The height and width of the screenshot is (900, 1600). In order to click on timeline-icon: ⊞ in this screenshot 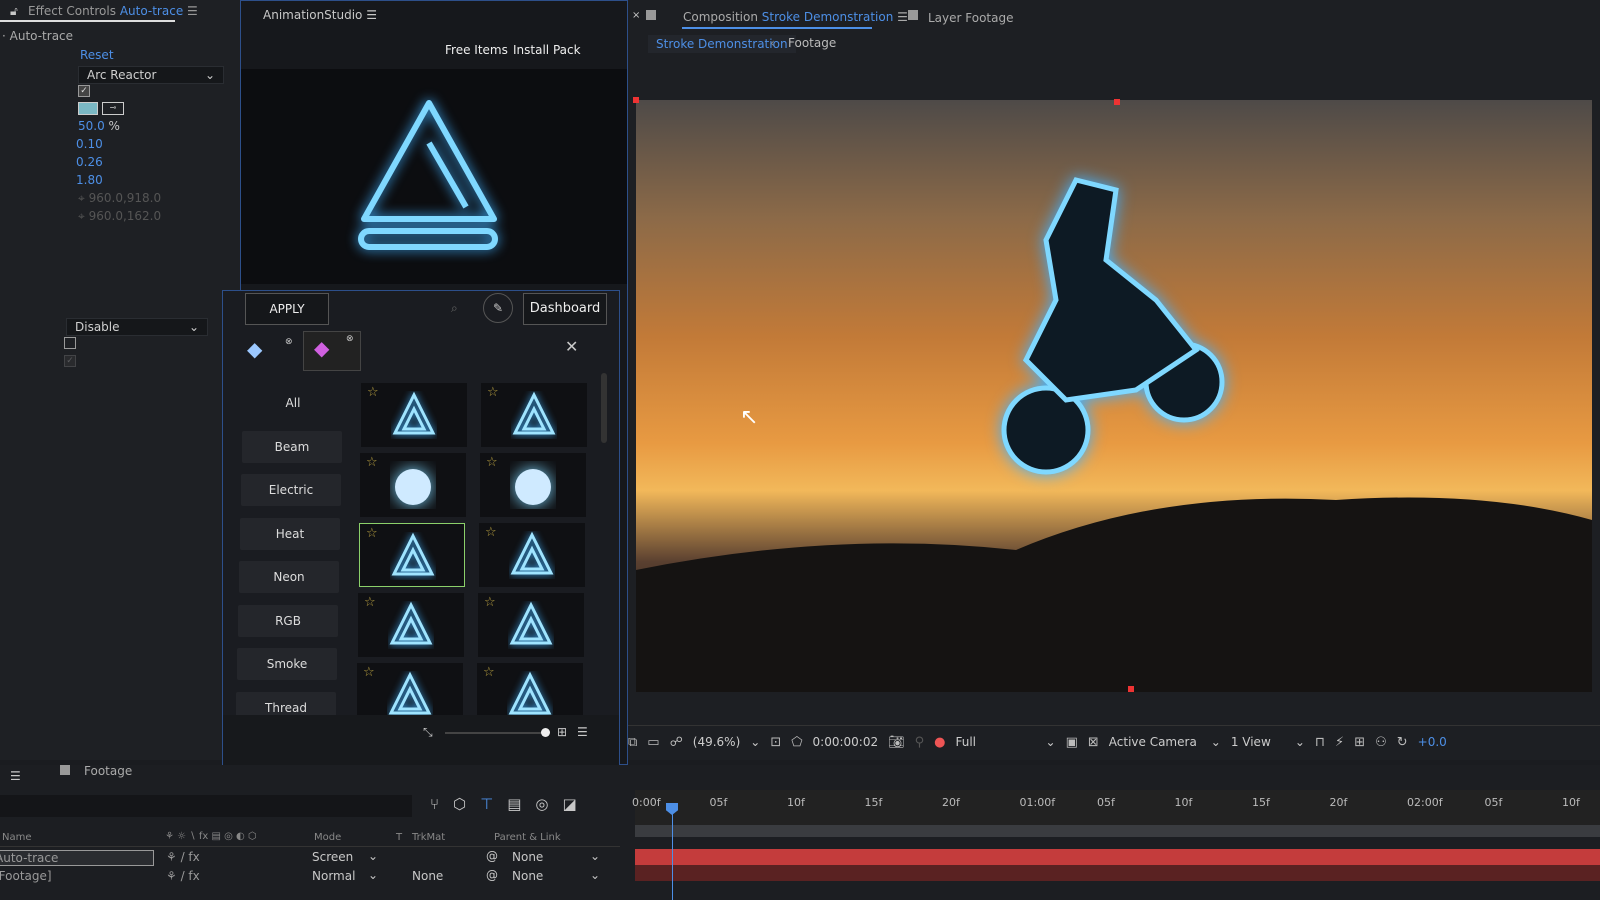, I will do `click(1359, 742)`.